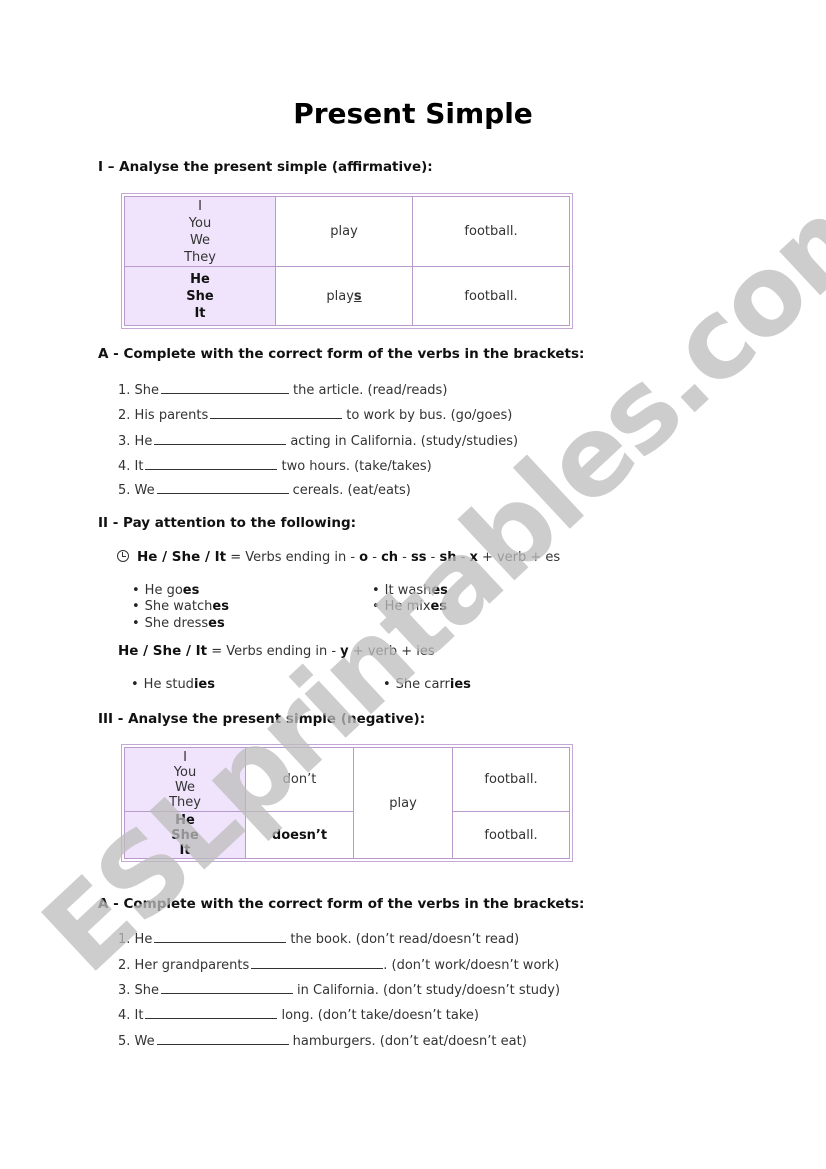 The image size is (826, 1169). I want to click on subject: She, so click(200, 296).